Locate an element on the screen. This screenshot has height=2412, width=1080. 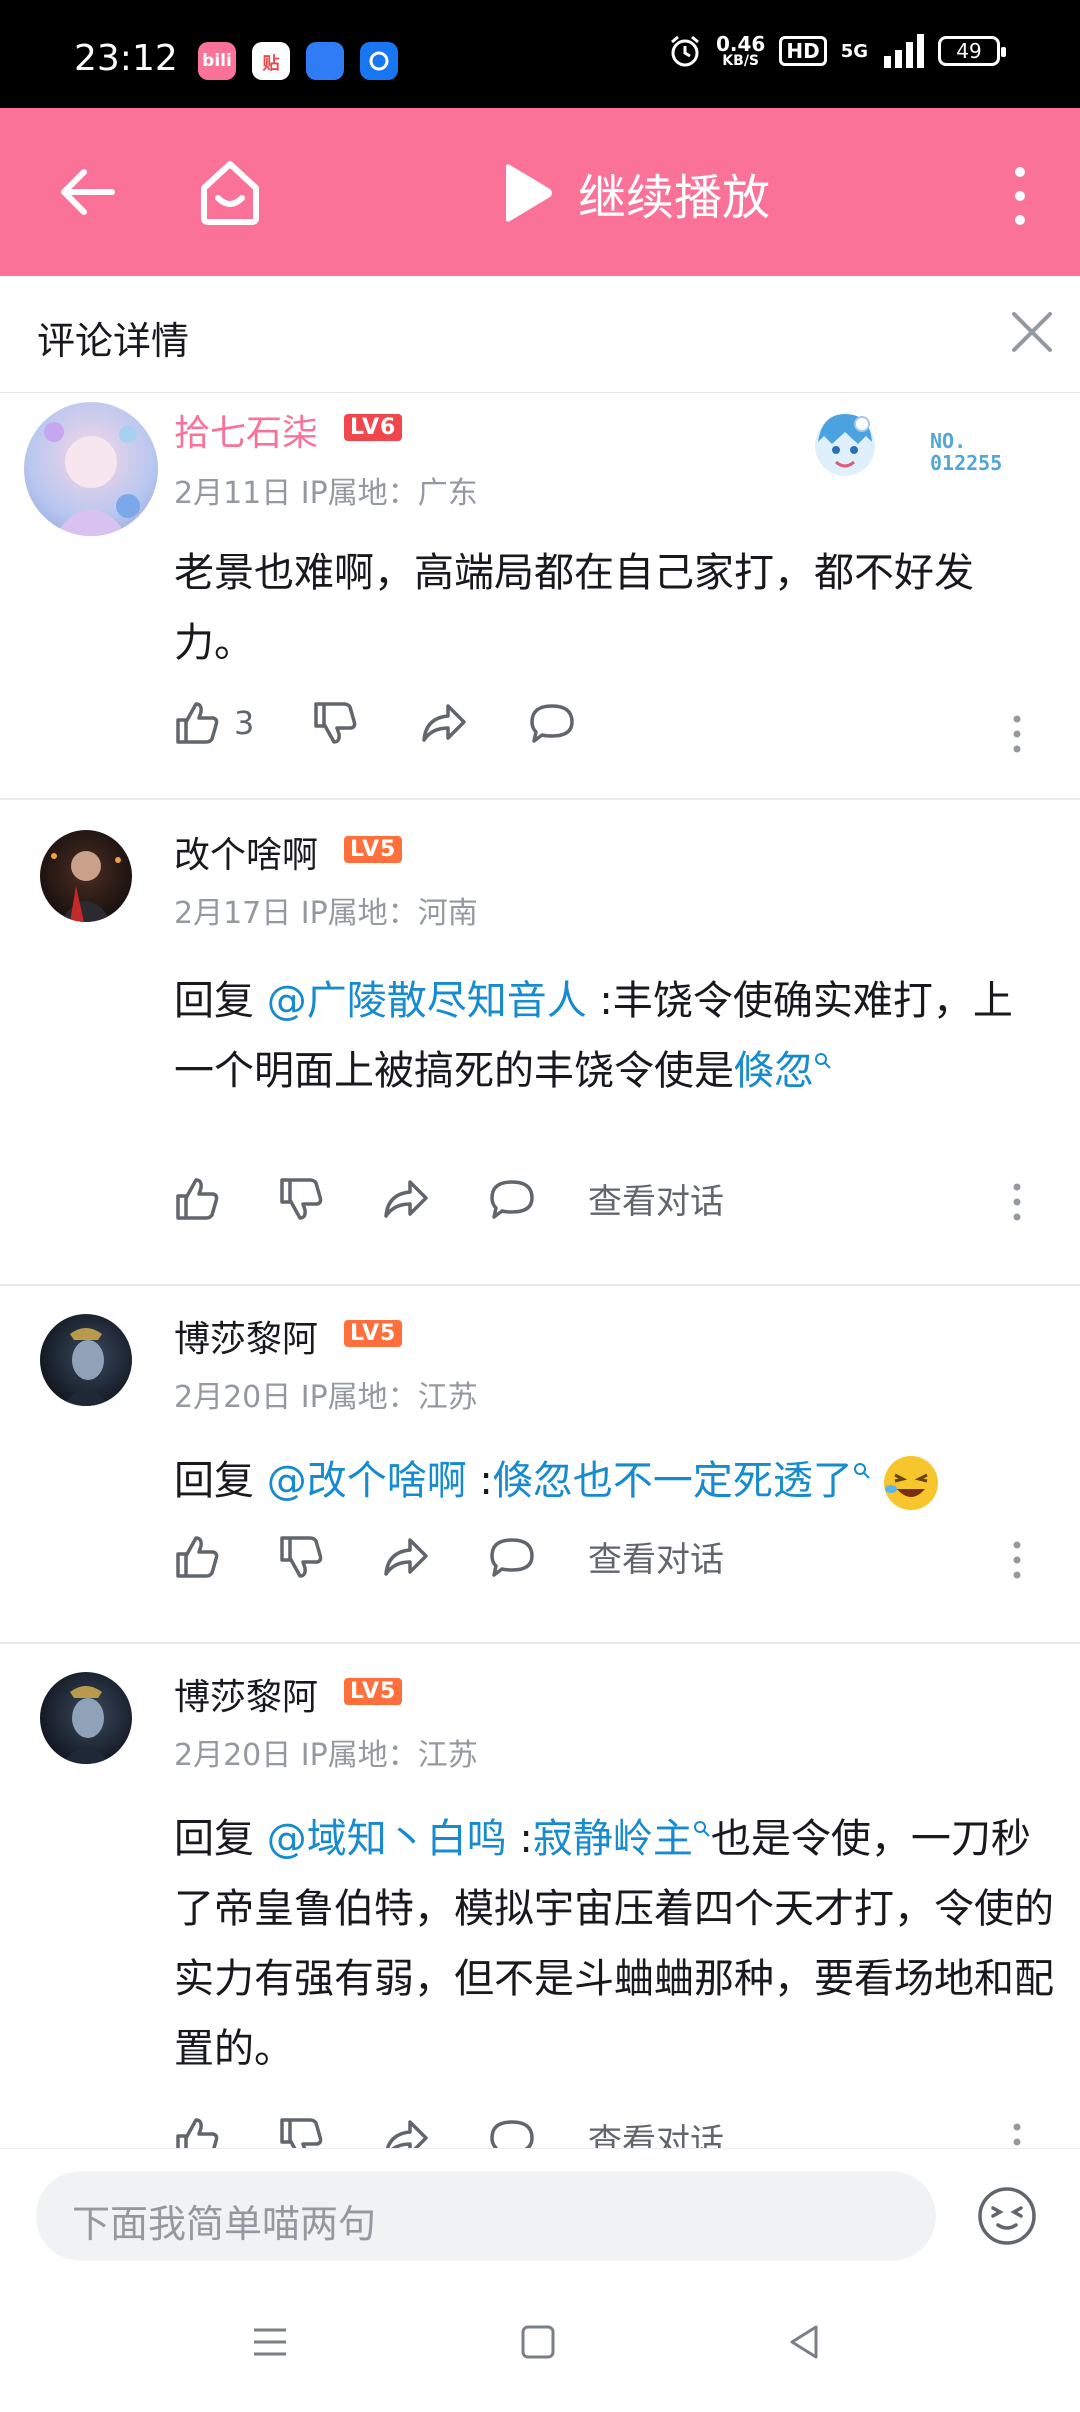
home-square-icon is located at coordinates (538, 2342).